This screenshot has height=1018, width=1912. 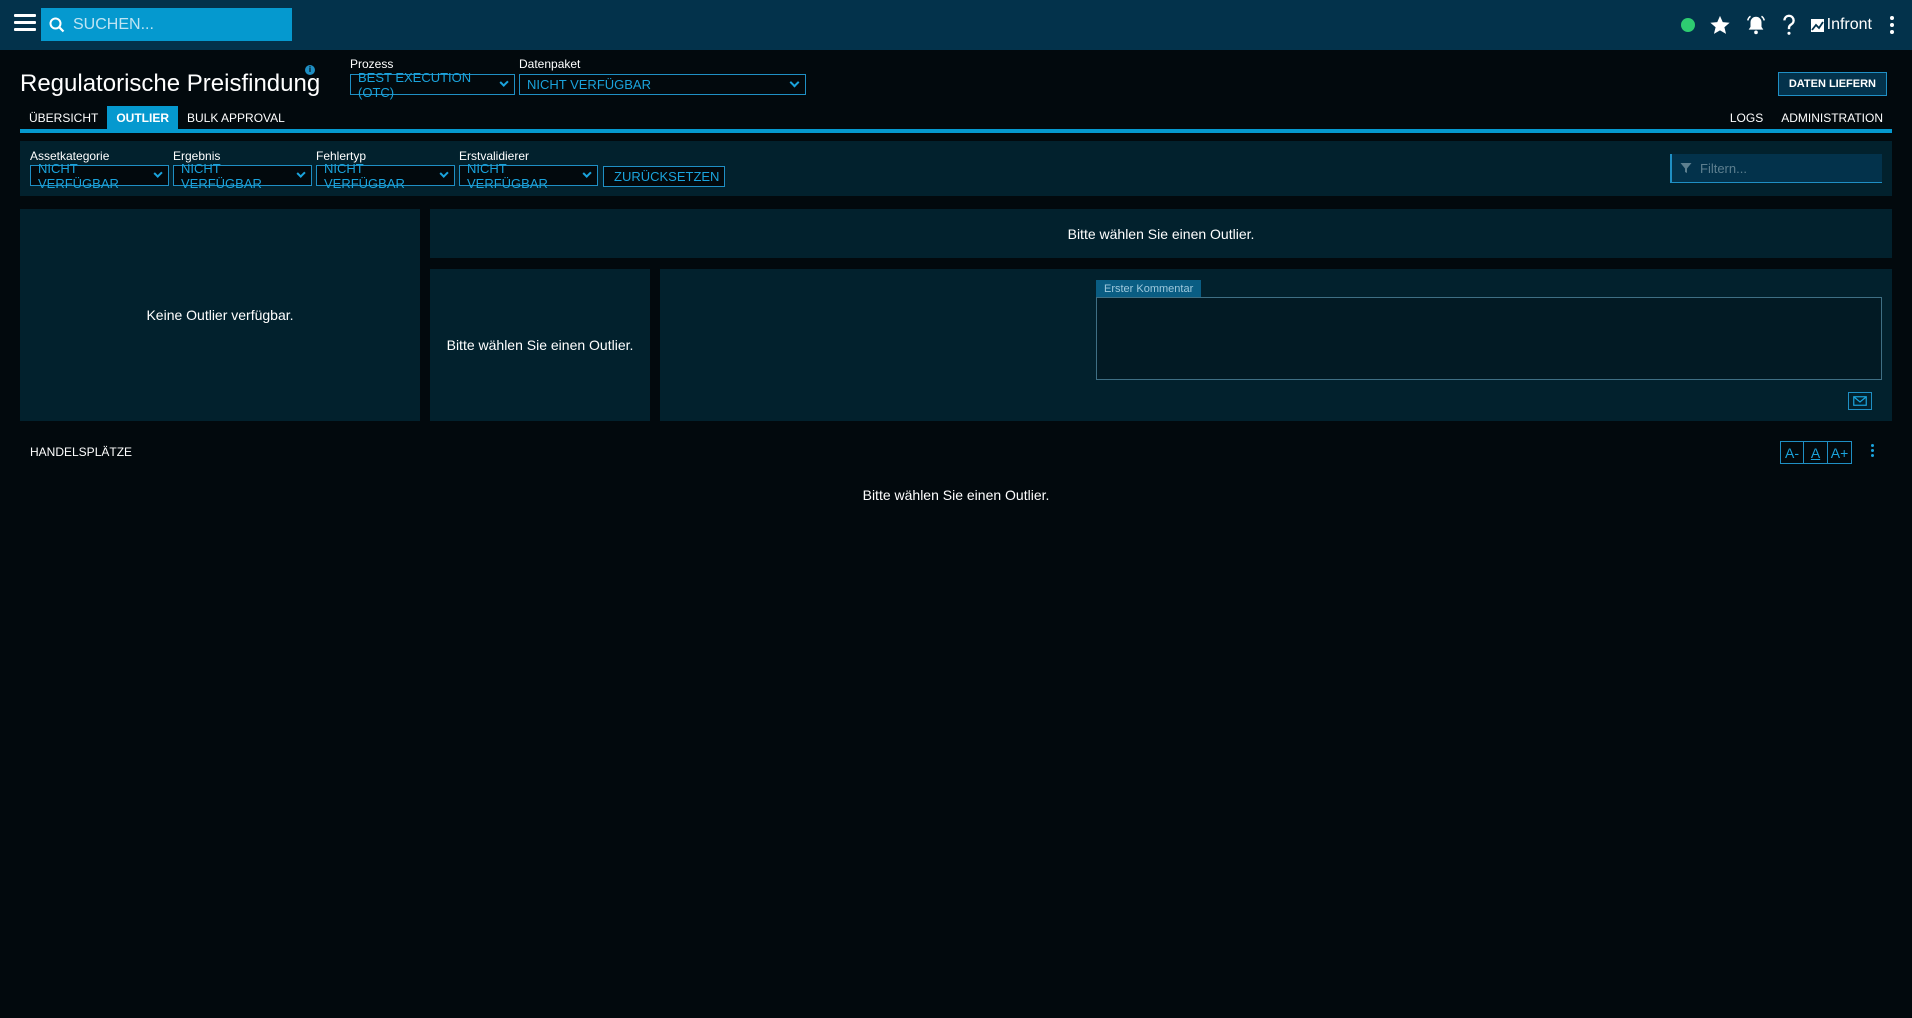 I want to click on search-input, so click(x=171, y=24).